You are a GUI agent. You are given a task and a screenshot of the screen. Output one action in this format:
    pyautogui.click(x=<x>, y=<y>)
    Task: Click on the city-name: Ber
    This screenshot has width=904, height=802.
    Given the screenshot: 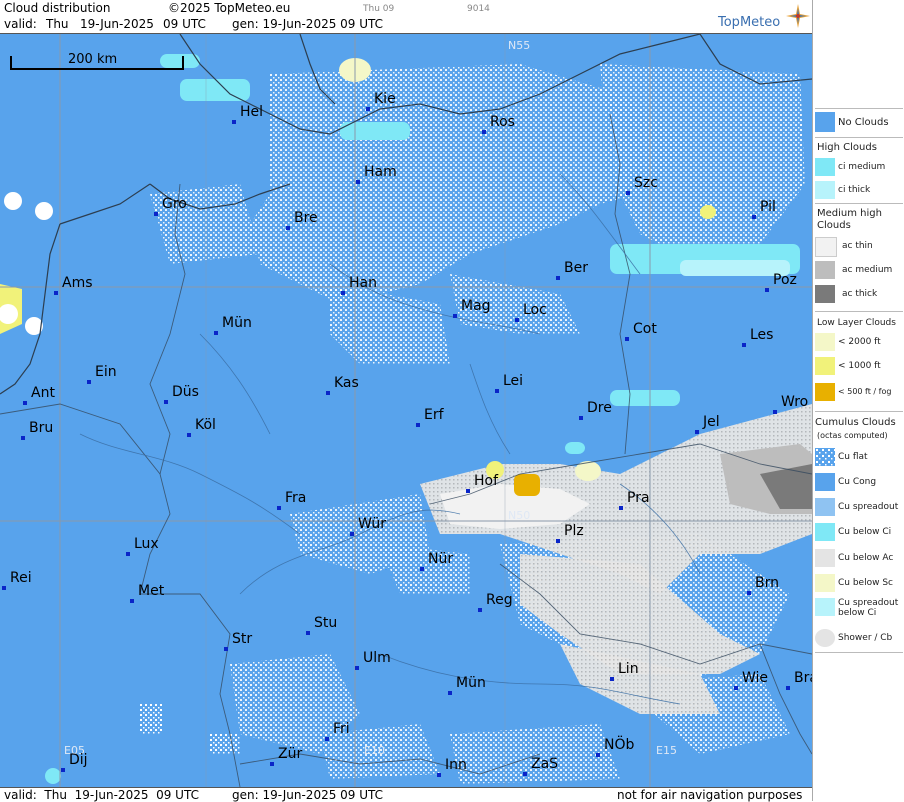 What is the action you would take?
    pyautogui.click(x=576, y=268)
    